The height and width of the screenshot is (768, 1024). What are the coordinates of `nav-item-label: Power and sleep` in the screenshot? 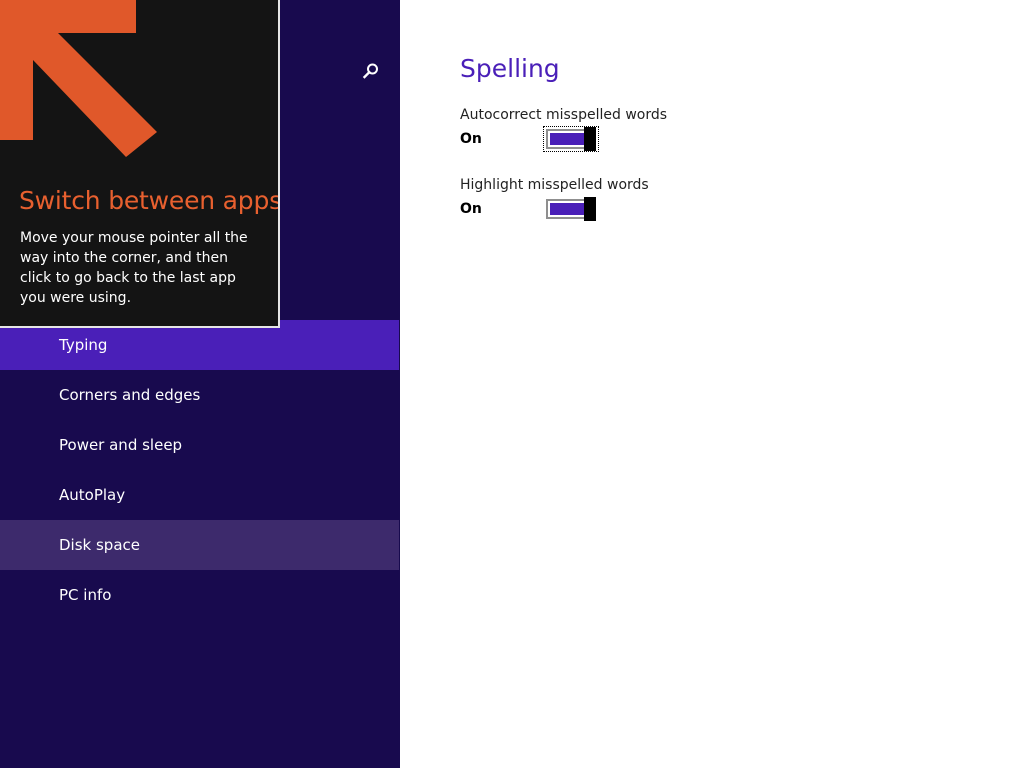 It's located at (121, 445).